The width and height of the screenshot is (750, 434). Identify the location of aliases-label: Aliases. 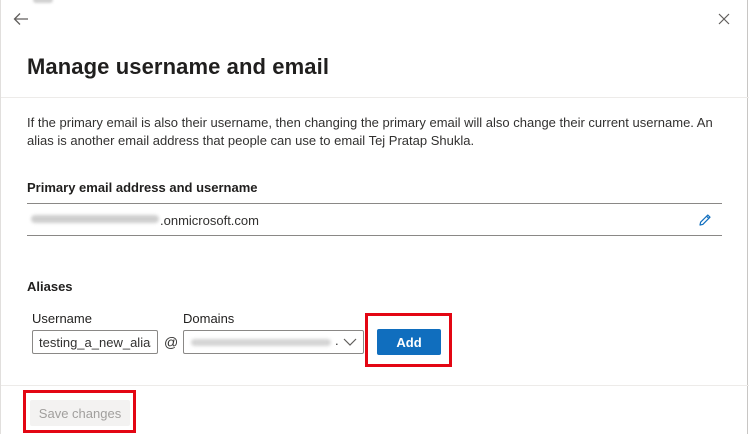
(50, 286).